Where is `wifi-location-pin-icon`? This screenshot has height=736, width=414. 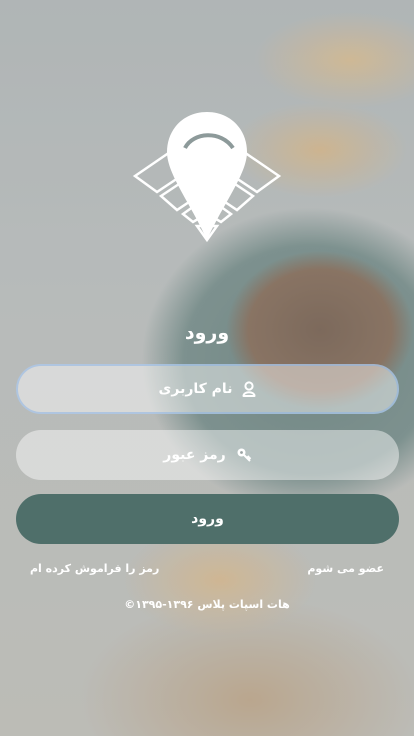 wifi-location-pin-icon is located at coordinates (207, 177).